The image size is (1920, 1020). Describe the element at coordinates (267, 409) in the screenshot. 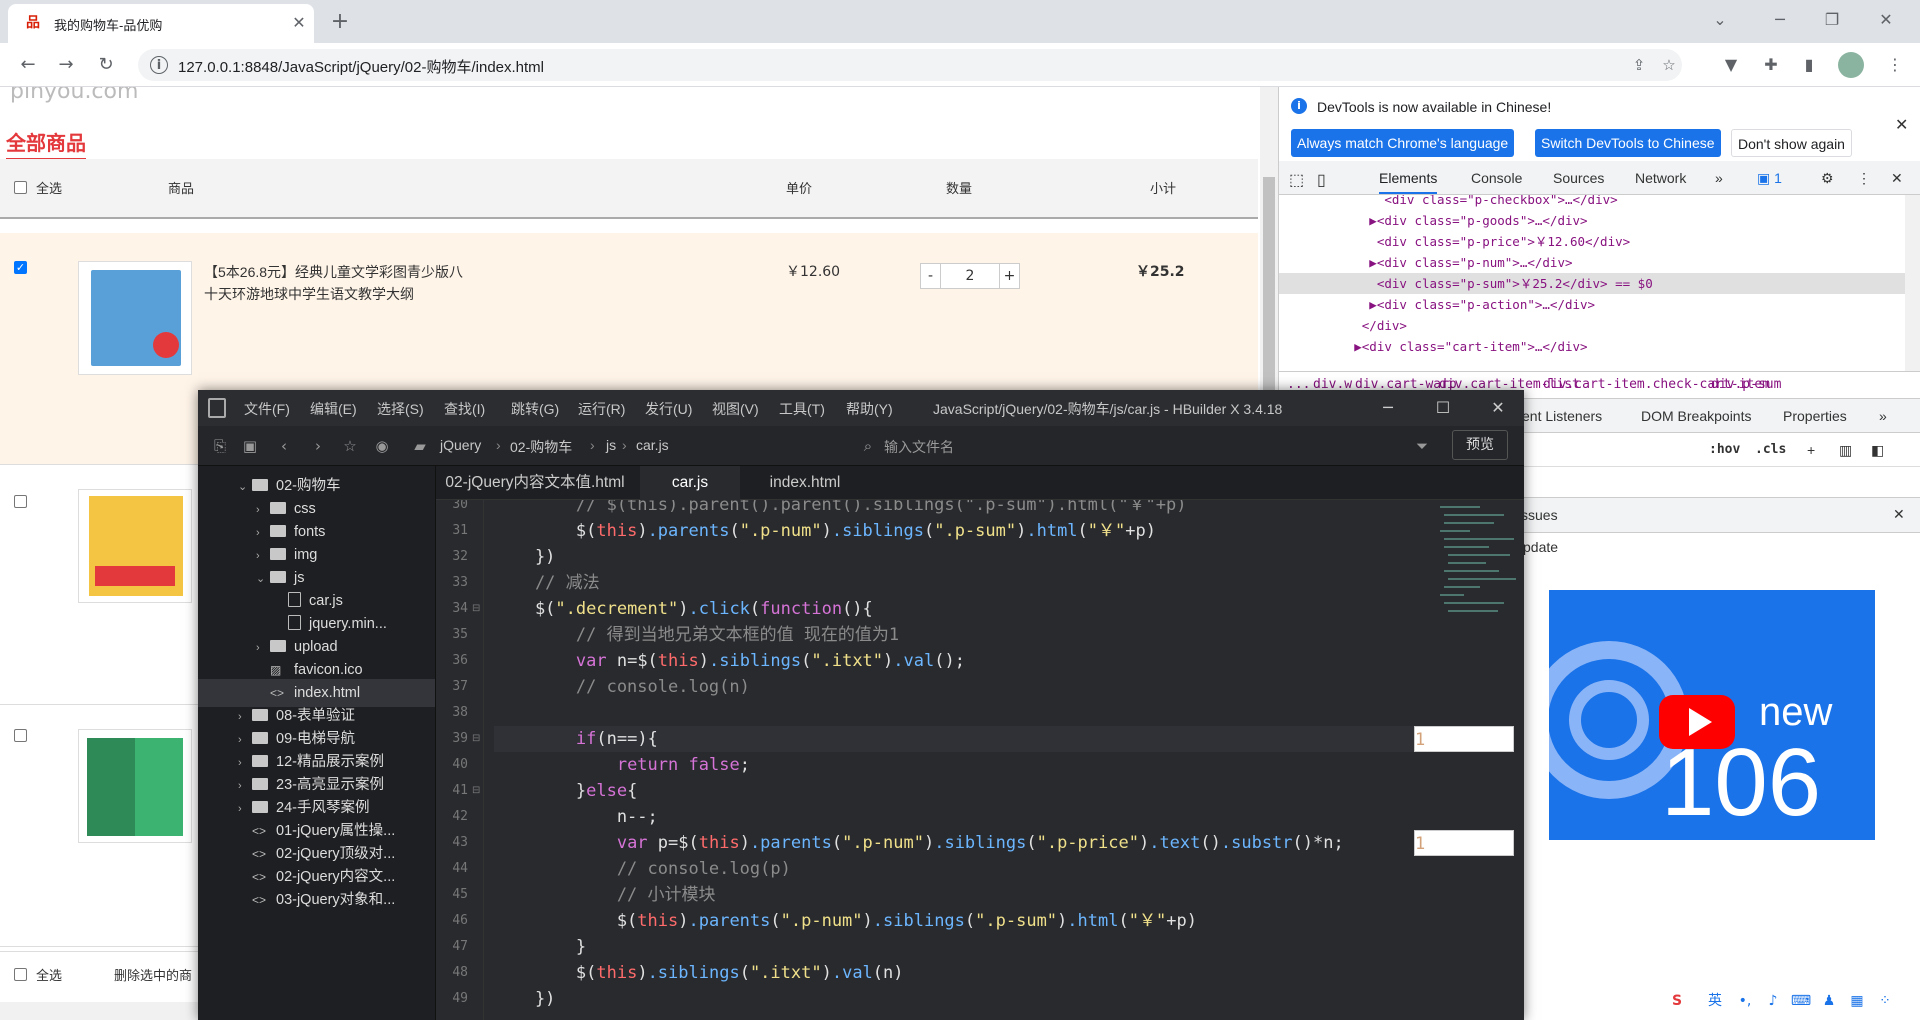

I see `menu-item-0: 文件(F)` at that location.